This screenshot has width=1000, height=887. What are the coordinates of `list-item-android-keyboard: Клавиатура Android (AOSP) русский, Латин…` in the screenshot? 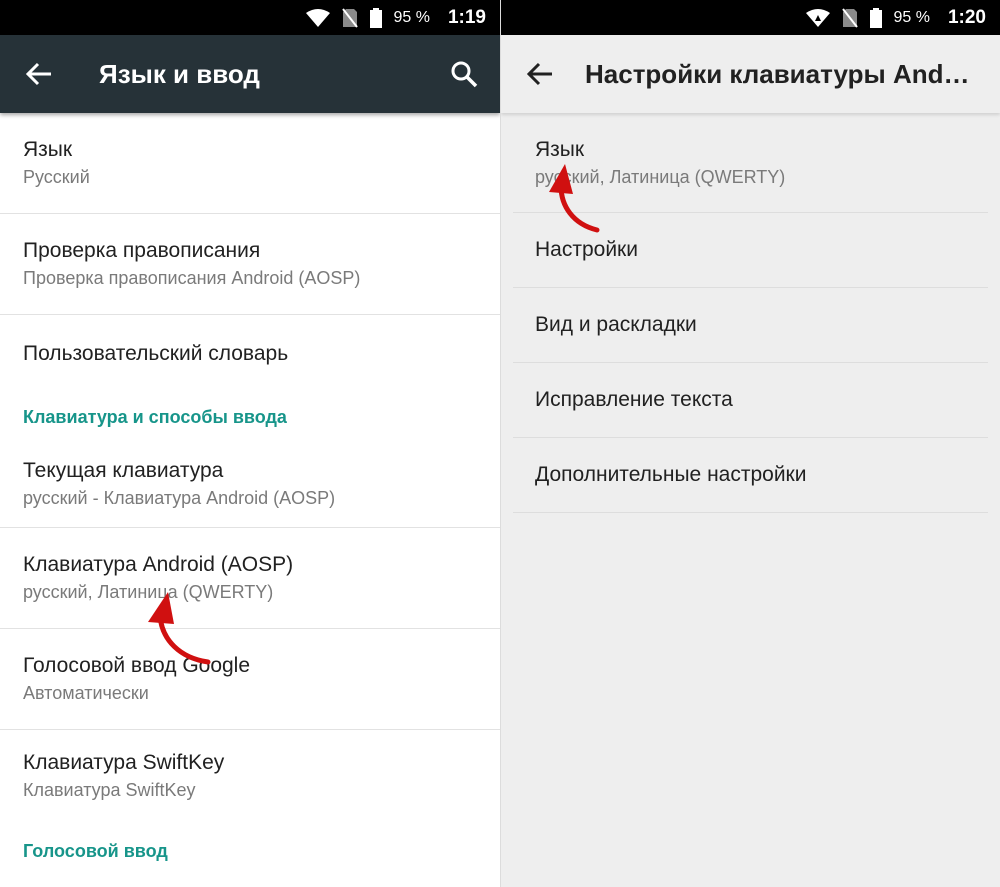 It's located at (250, 578).